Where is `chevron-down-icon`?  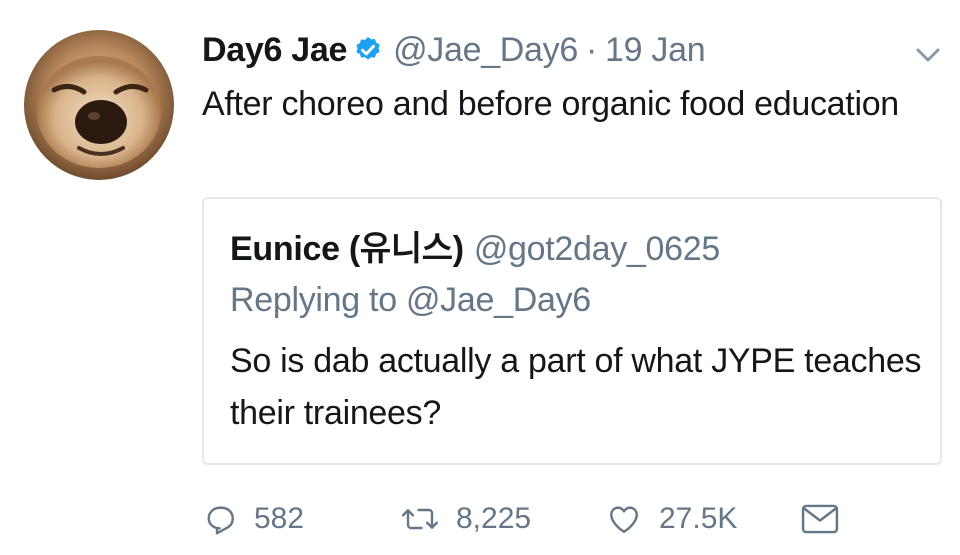
chevron-down-icon is located at coordinates (928, 54).